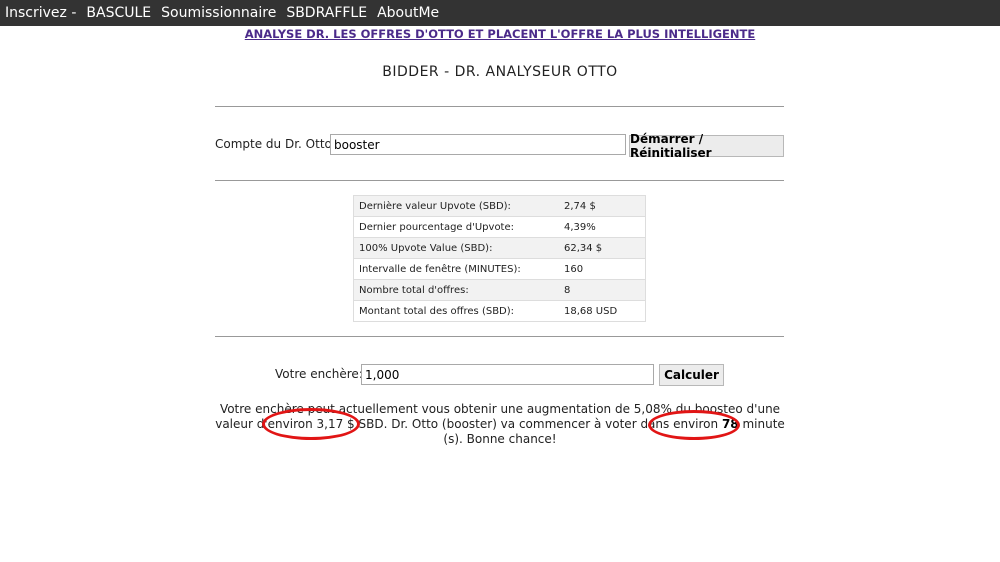 The width and height of the screenshot is (1000, 562). I want to click on table-row: Dernière valeur Upvote (SBD): 2,74 $, so click(499, 206).